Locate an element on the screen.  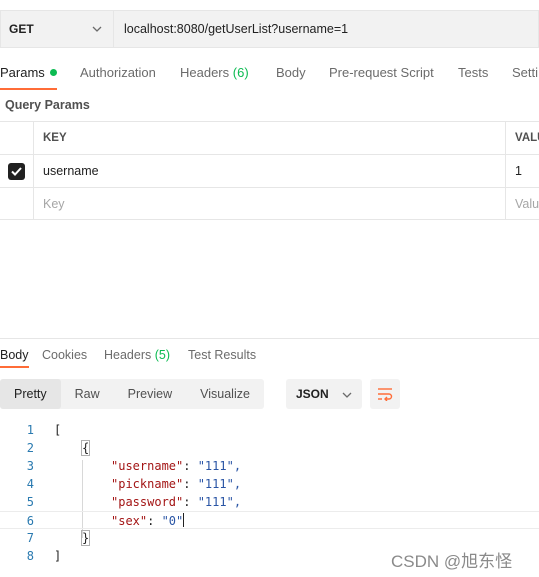
column-header-key: KEY is located at coordinates (270, 138).